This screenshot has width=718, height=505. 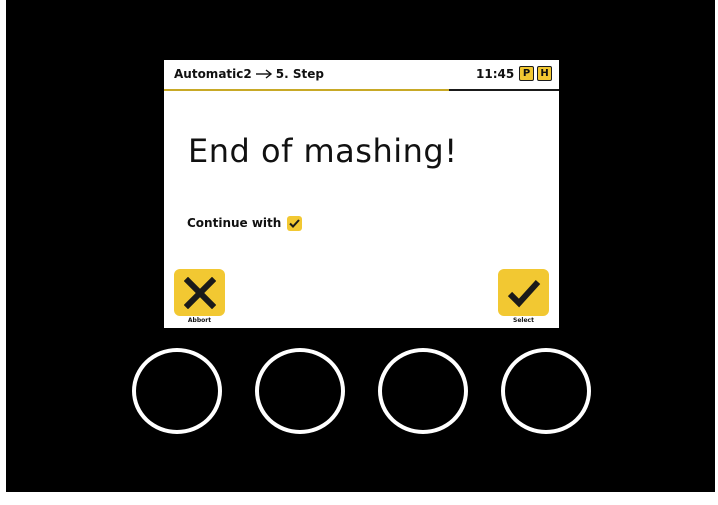 I want to click on status-message: End of mashing!, so click(x=323, y=151).